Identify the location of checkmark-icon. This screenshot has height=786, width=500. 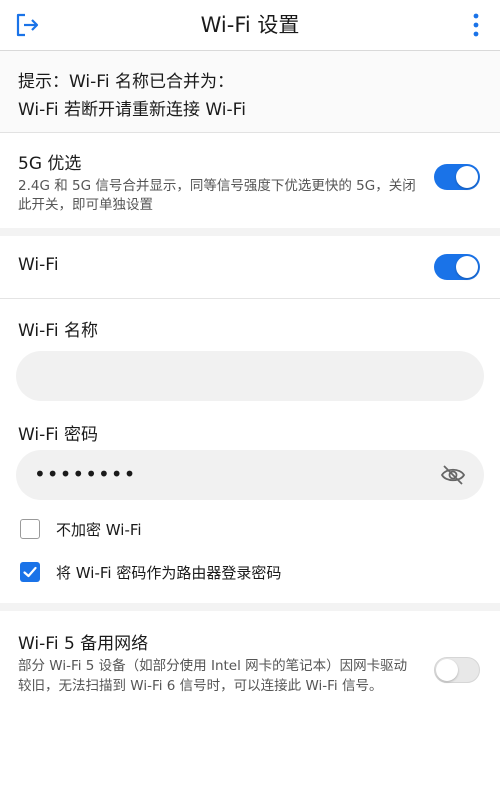
(30, 572).